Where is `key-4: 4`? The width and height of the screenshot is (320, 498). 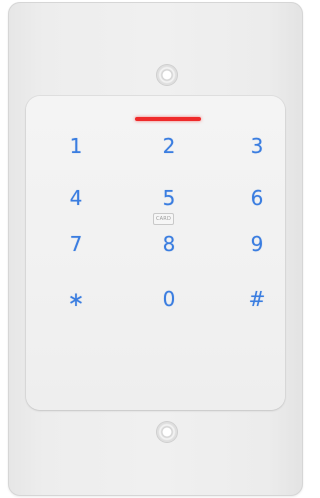
key-4: 4 is located at coordinates (76, 198).